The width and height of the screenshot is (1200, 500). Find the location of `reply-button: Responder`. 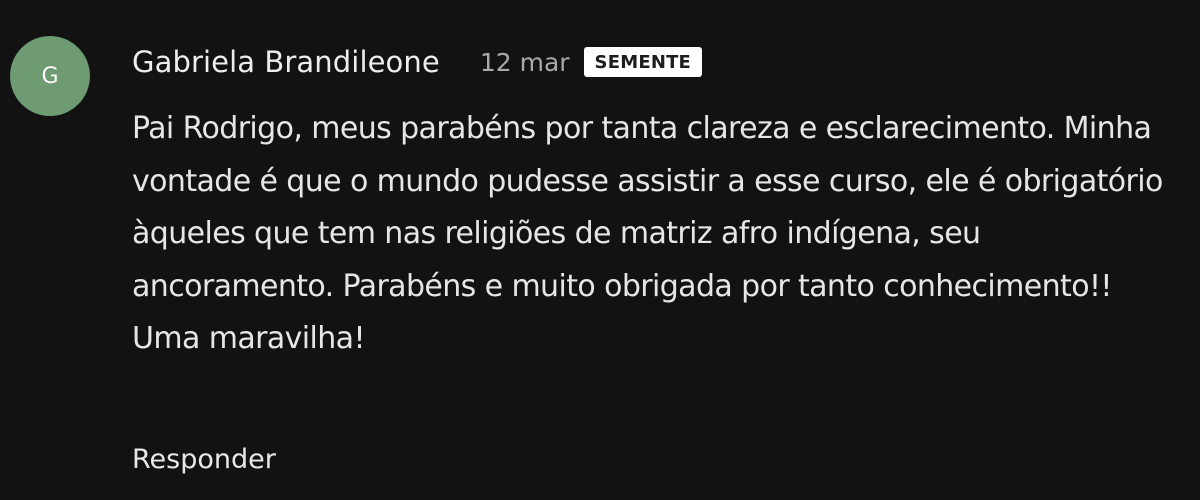

reply-button: Responder is located at coordinates (204, 459).